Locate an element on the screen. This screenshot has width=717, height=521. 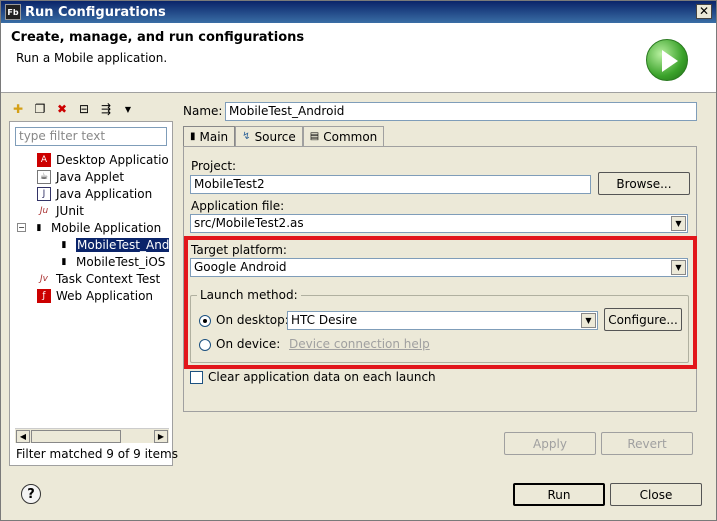
new-config-icon: ✚ is located at coordinates (18, 109).